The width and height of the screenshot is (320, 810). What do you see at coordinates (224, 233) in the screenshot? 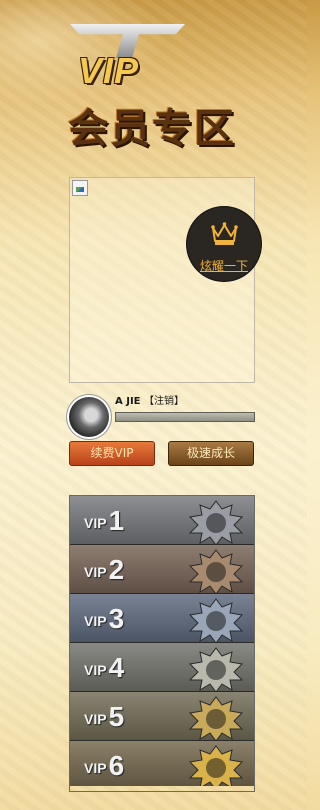
I see `crown-icon` at bounding box center [224, 233].